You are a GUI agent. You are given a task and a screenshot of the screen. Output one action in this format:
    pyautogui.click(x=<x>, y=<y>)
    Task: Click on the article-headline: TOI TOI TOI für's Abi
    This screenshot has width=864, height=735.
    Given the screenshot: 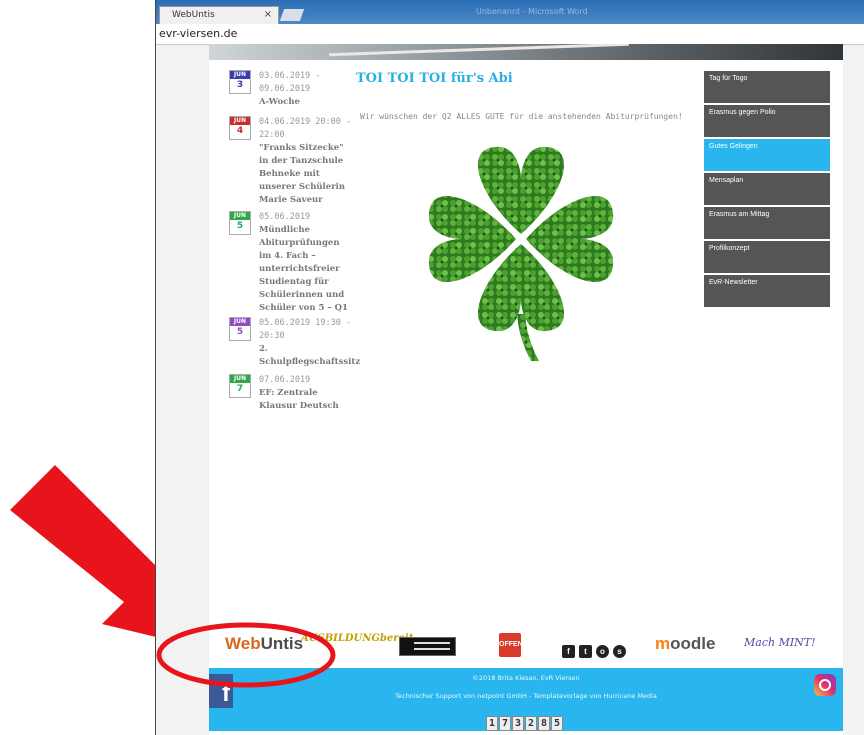 What is the action you would take?
    pyautogui.click(x=434, y=78)
    